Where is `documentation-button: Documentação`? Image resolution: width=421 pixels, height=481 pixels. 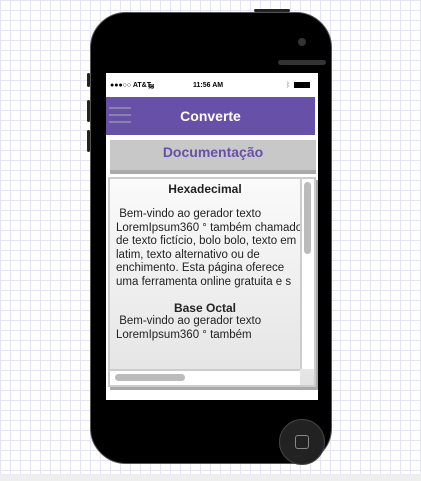
documentation-button: Documentação is located at coordinates (213, 155).